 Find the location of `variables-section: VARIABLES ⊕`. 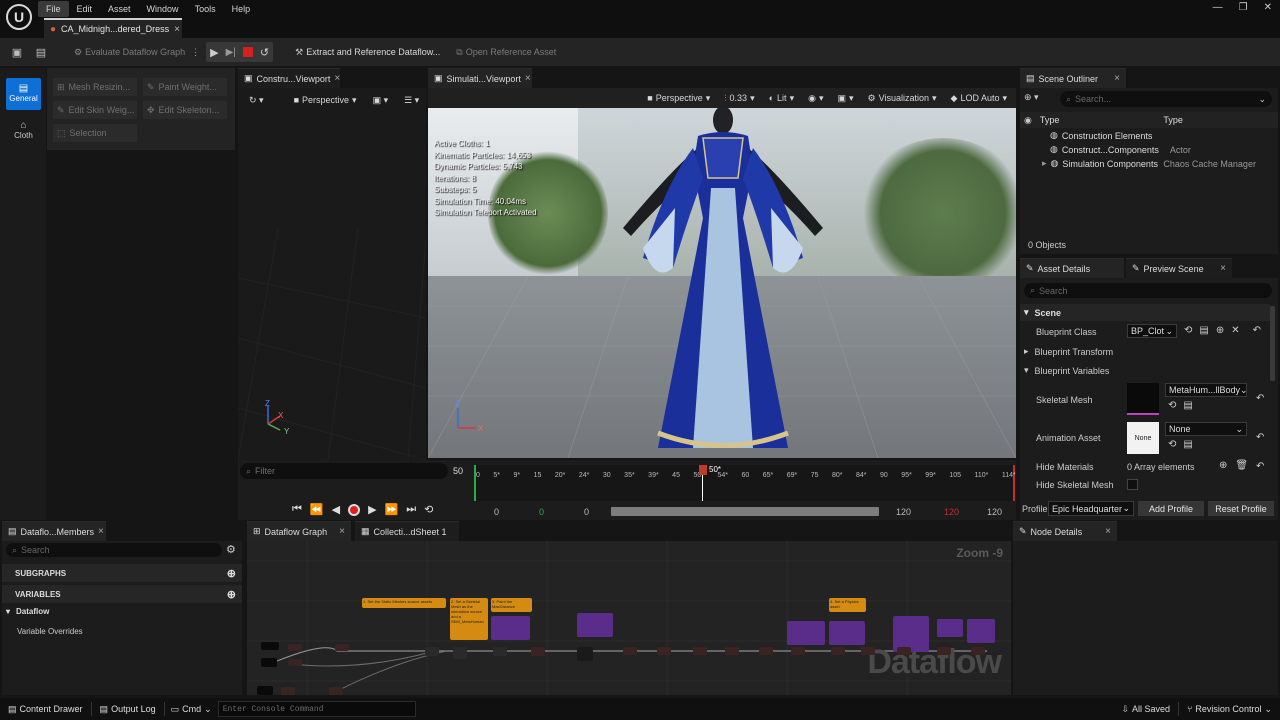

variables-section: VARIABLES ⊕ is located at coordinates (122, 594).